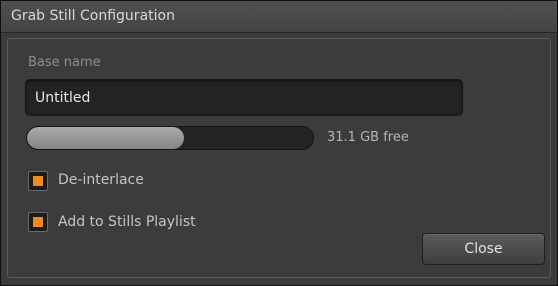  I want to click on storage-usage-fill, so click(106, 138).